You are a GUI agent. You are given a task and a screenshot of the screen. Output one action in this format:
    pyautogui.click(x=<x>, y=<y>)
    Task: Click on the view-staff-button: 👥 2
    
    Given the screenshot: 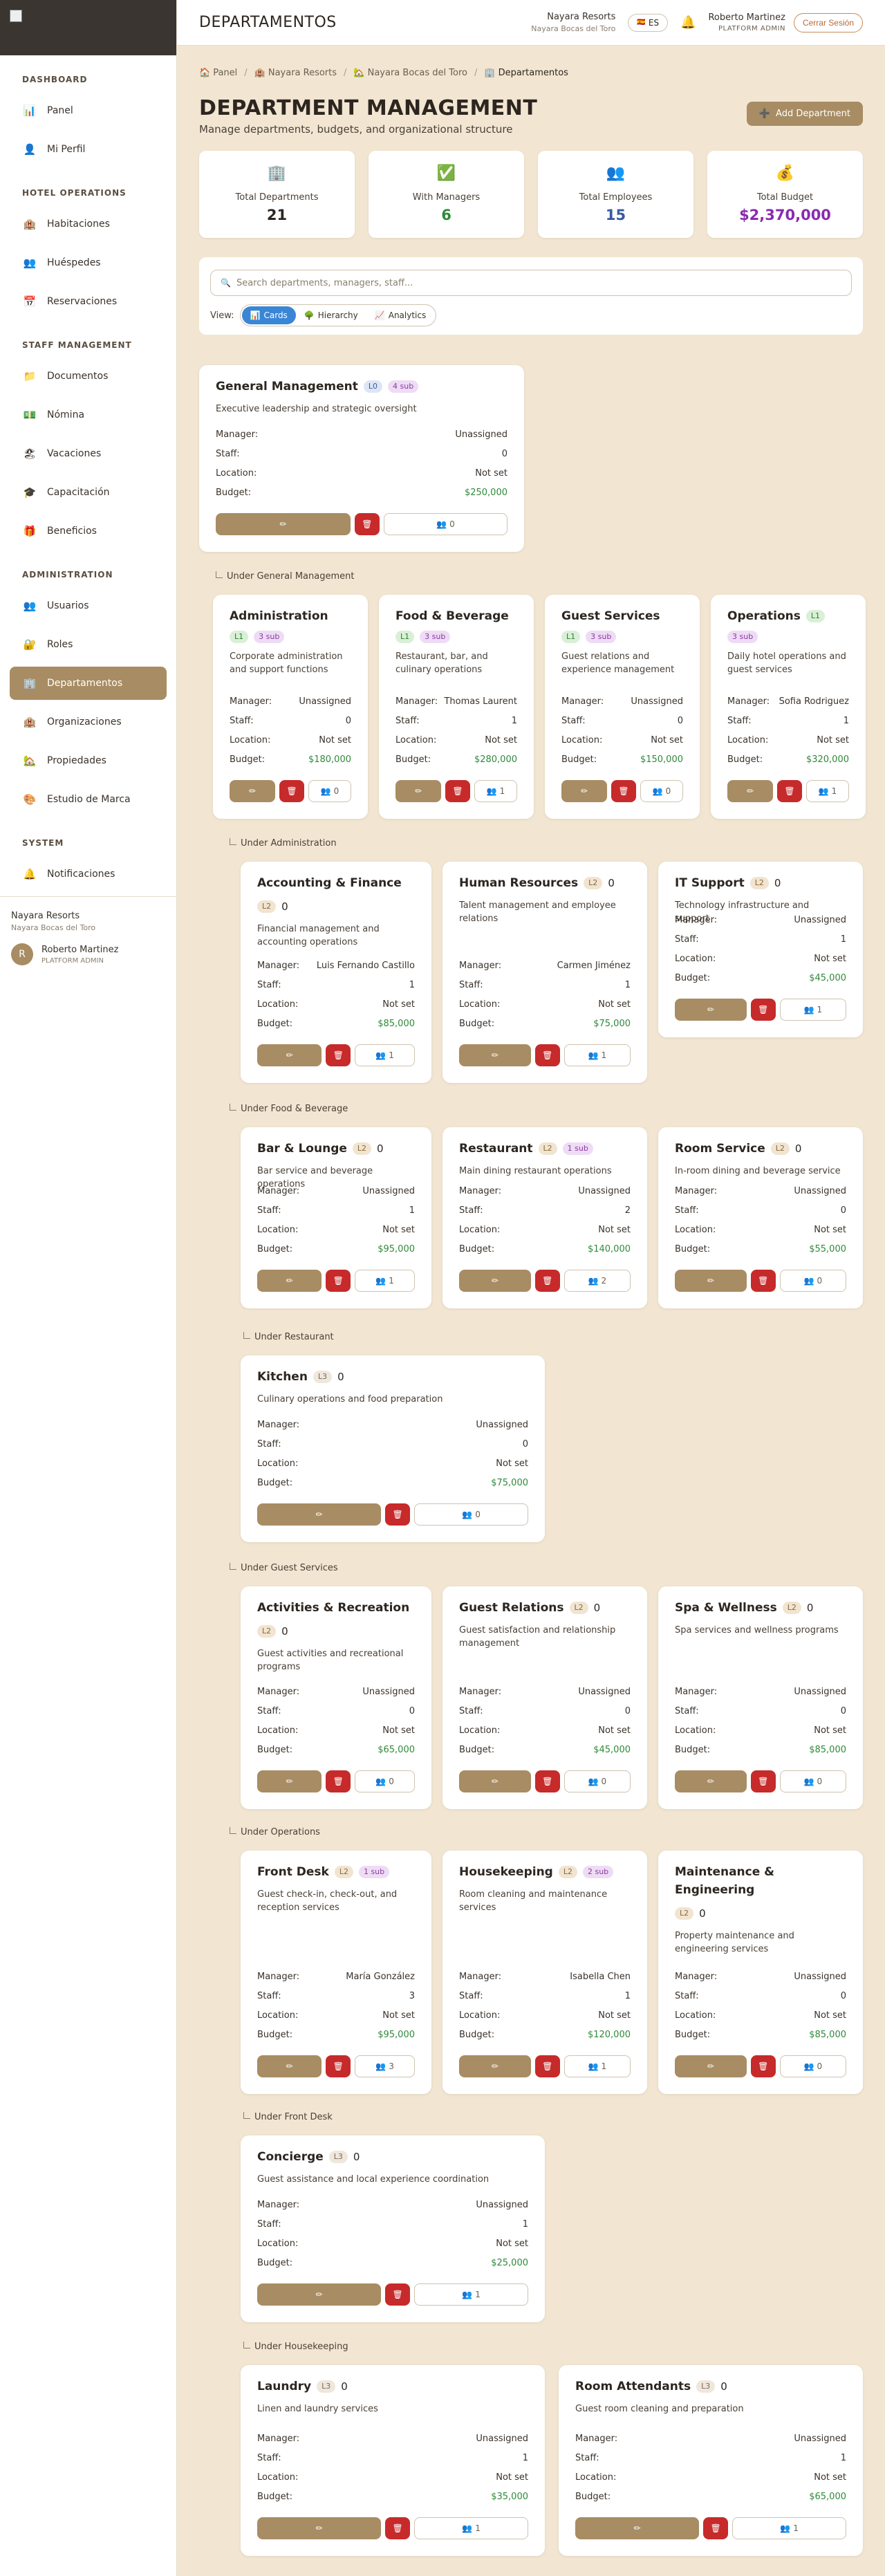 What is the action you would take?
    pyautogui.click(x=597, y=1281)
    